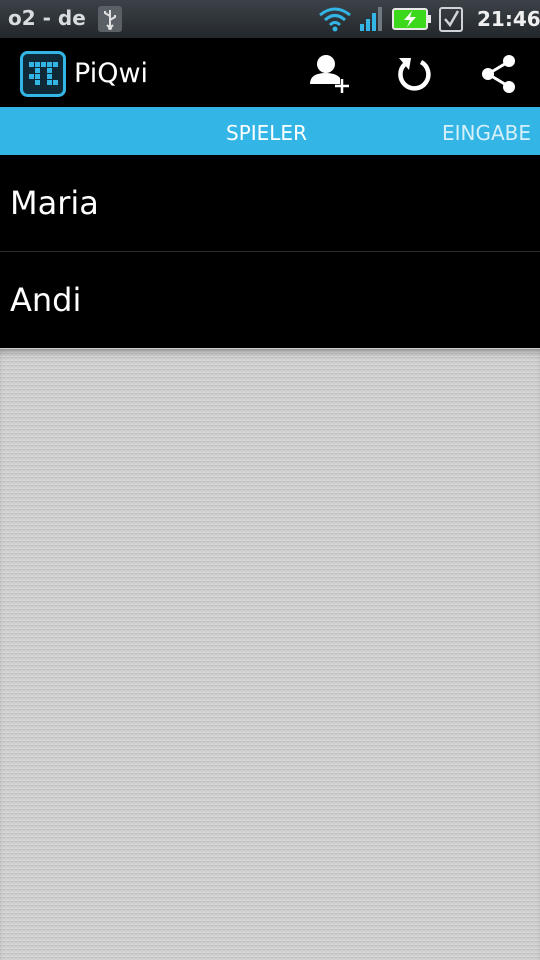 The width and height of the screenshot is (540, 960). Describe the element at coordinates (451, 19) in the screenshot. I see `notification-check-icon` at that location.